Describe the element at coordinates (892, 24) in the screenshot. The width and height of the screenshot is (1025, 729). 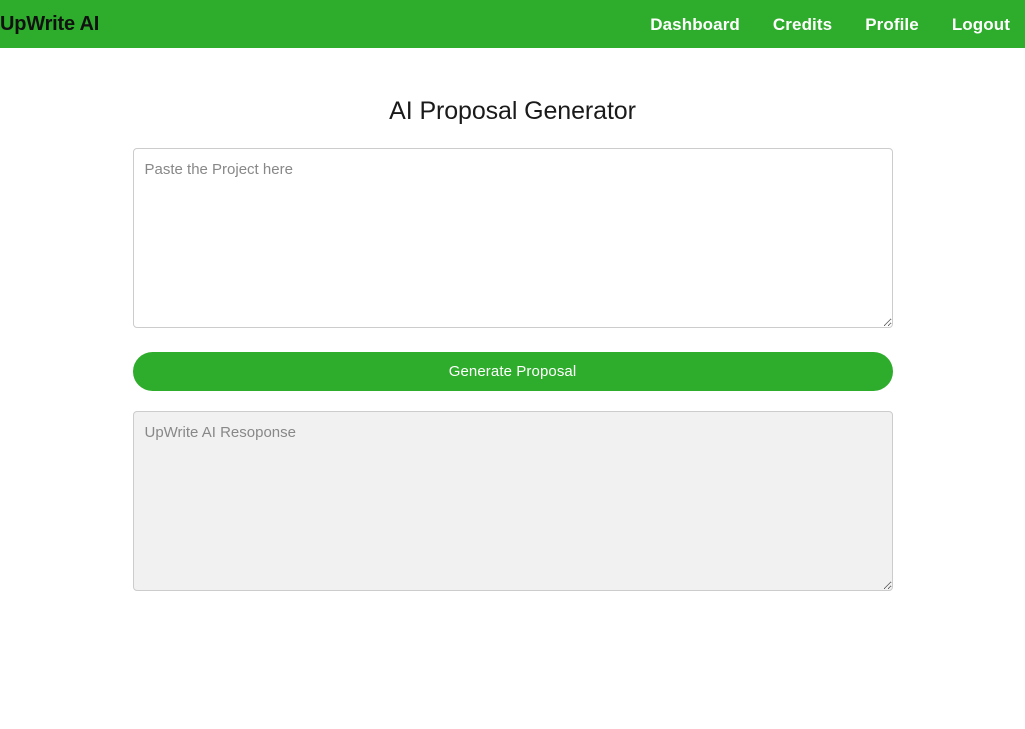
I see `nav-link-profile: Profile` at that location.